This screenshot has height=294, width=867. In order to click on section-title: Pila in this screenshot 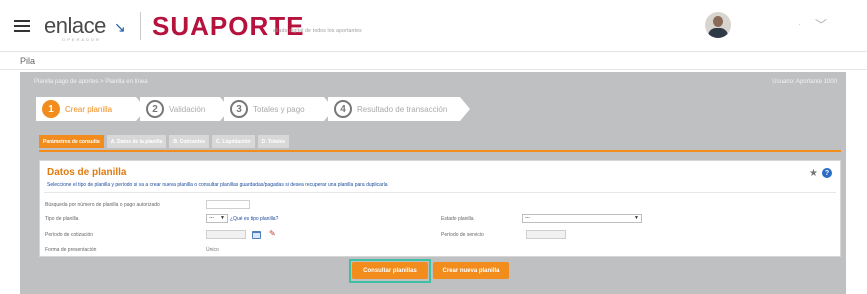, I will do `click(28, 61)`.